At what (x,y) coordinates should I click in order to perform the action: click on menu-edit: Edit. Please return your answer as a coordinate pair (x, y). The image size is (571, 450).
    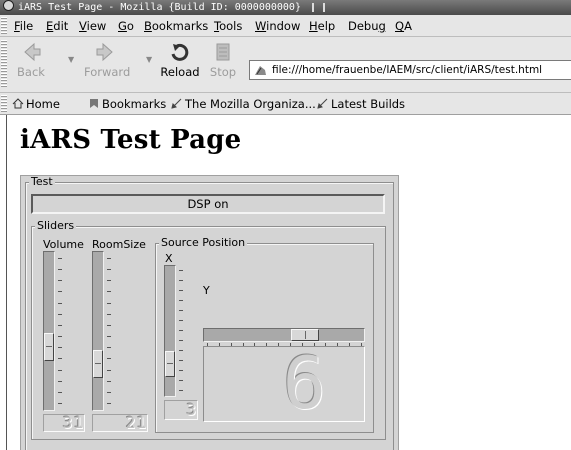
    Looking at the image, I should click on (57, 26).